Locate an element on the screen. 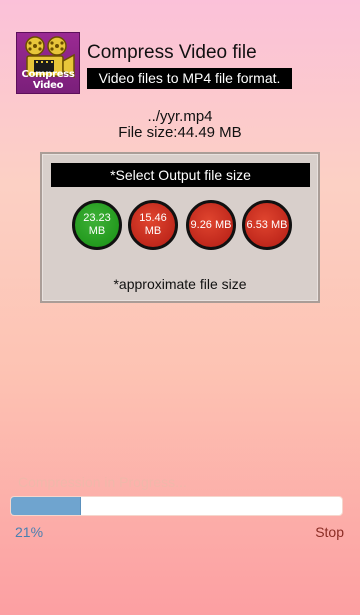  size-options: 23.23 MB 15.46 MB 9.26 MB 6.53 MB is located at coordinates (182, 226).